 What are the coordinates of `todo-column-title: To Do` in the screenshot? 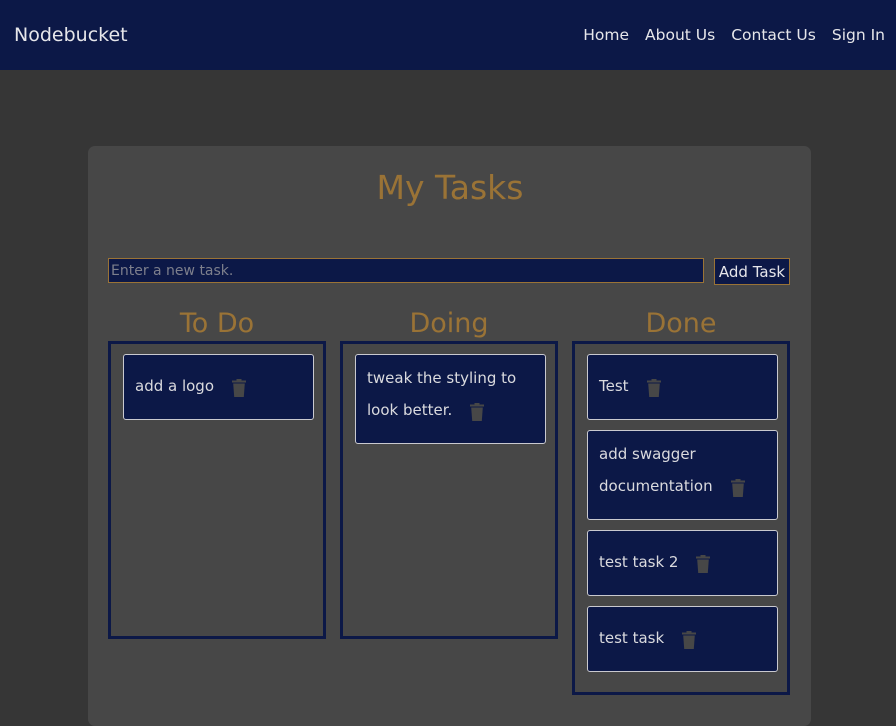 It's located at (217, 323).